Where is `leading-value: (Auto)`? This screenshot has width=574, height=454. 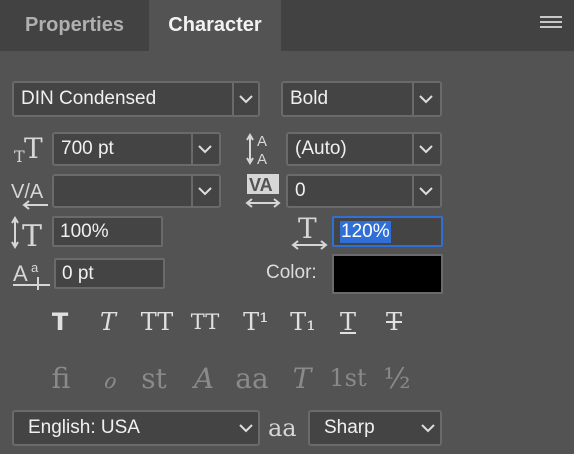
leading-value: (Auto) is located at coordinates (321, 148).